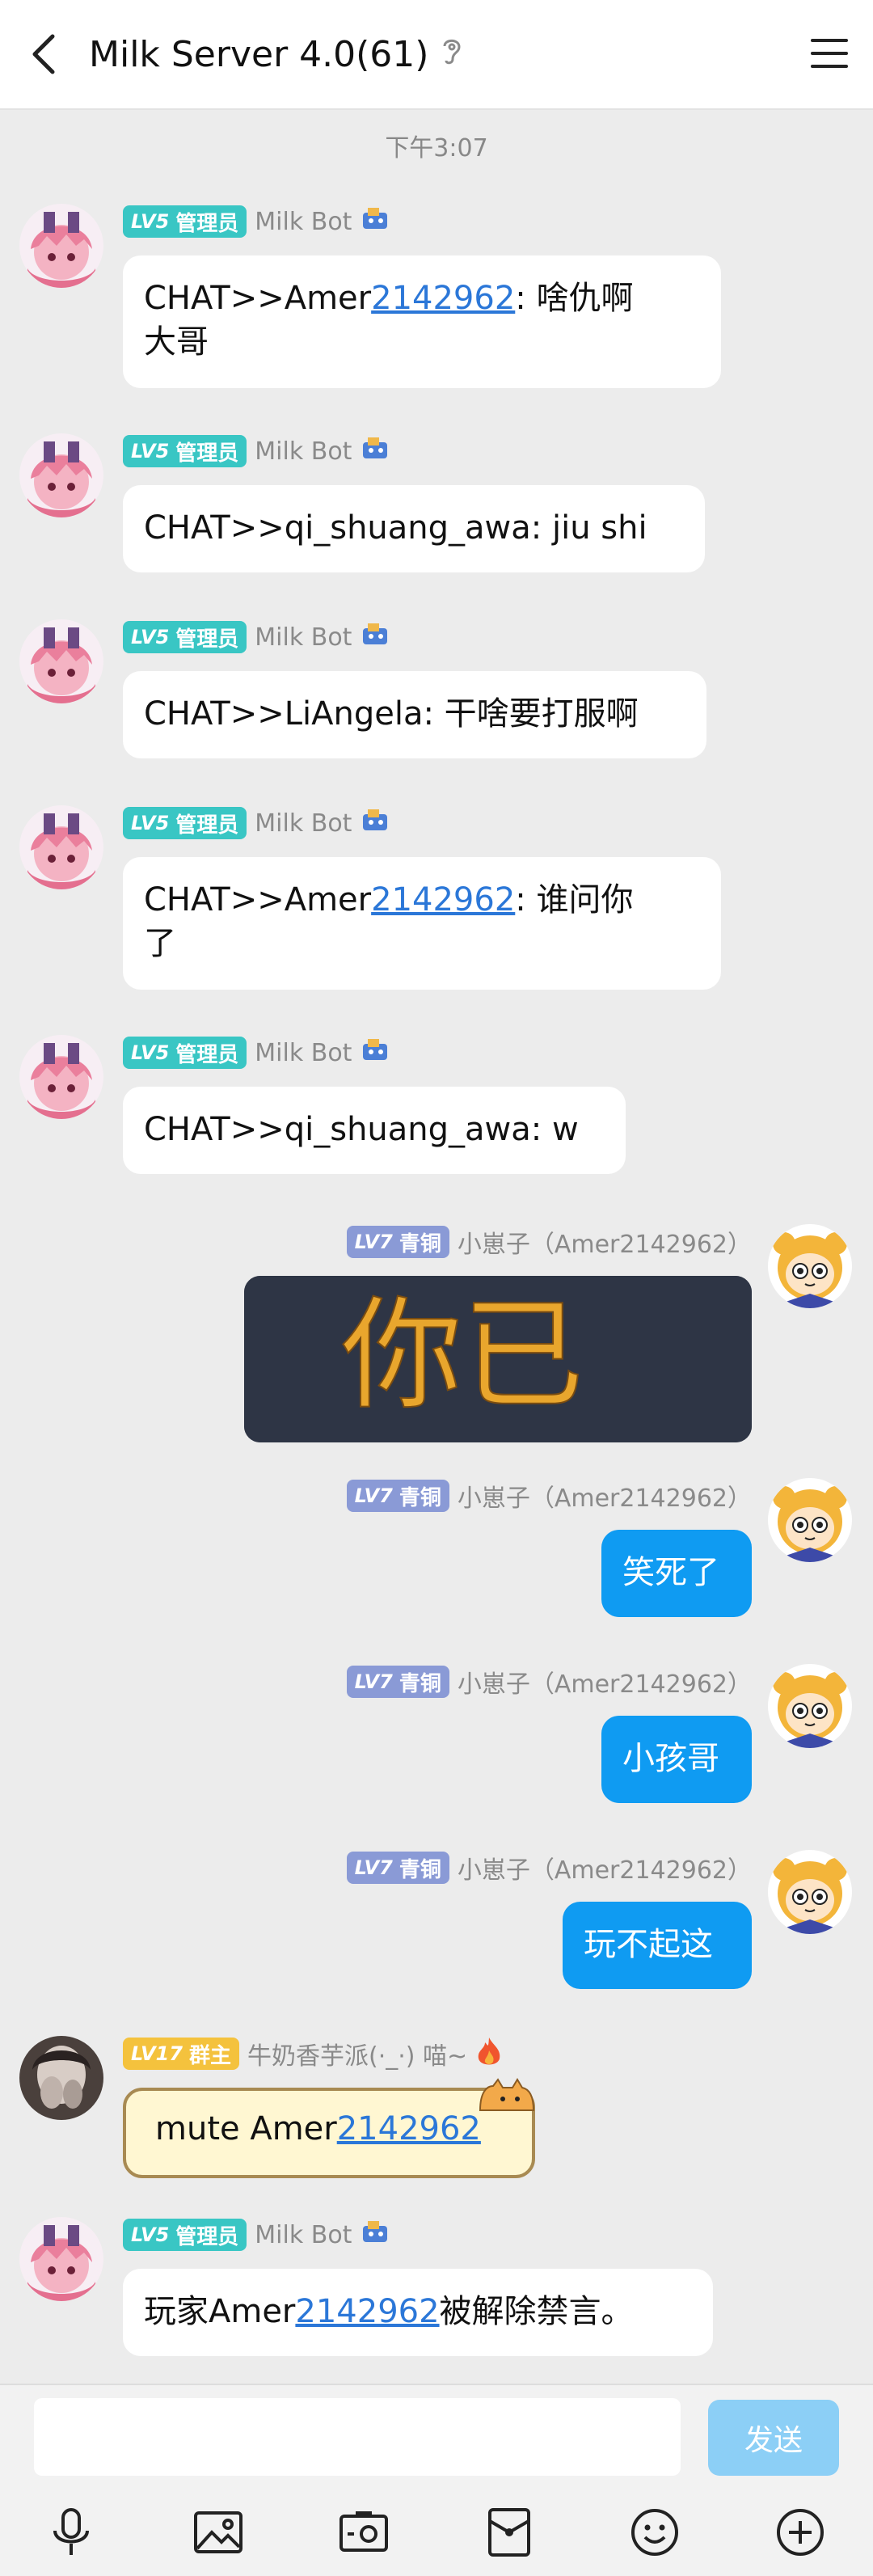 This screenshot has height=2576, width=873. What do you see at coordinates (375, 1130) in the screenshot?
I see `message-bubble: CHAT>>qi_shuang_awa: w` at bounding box center [375, 1130].